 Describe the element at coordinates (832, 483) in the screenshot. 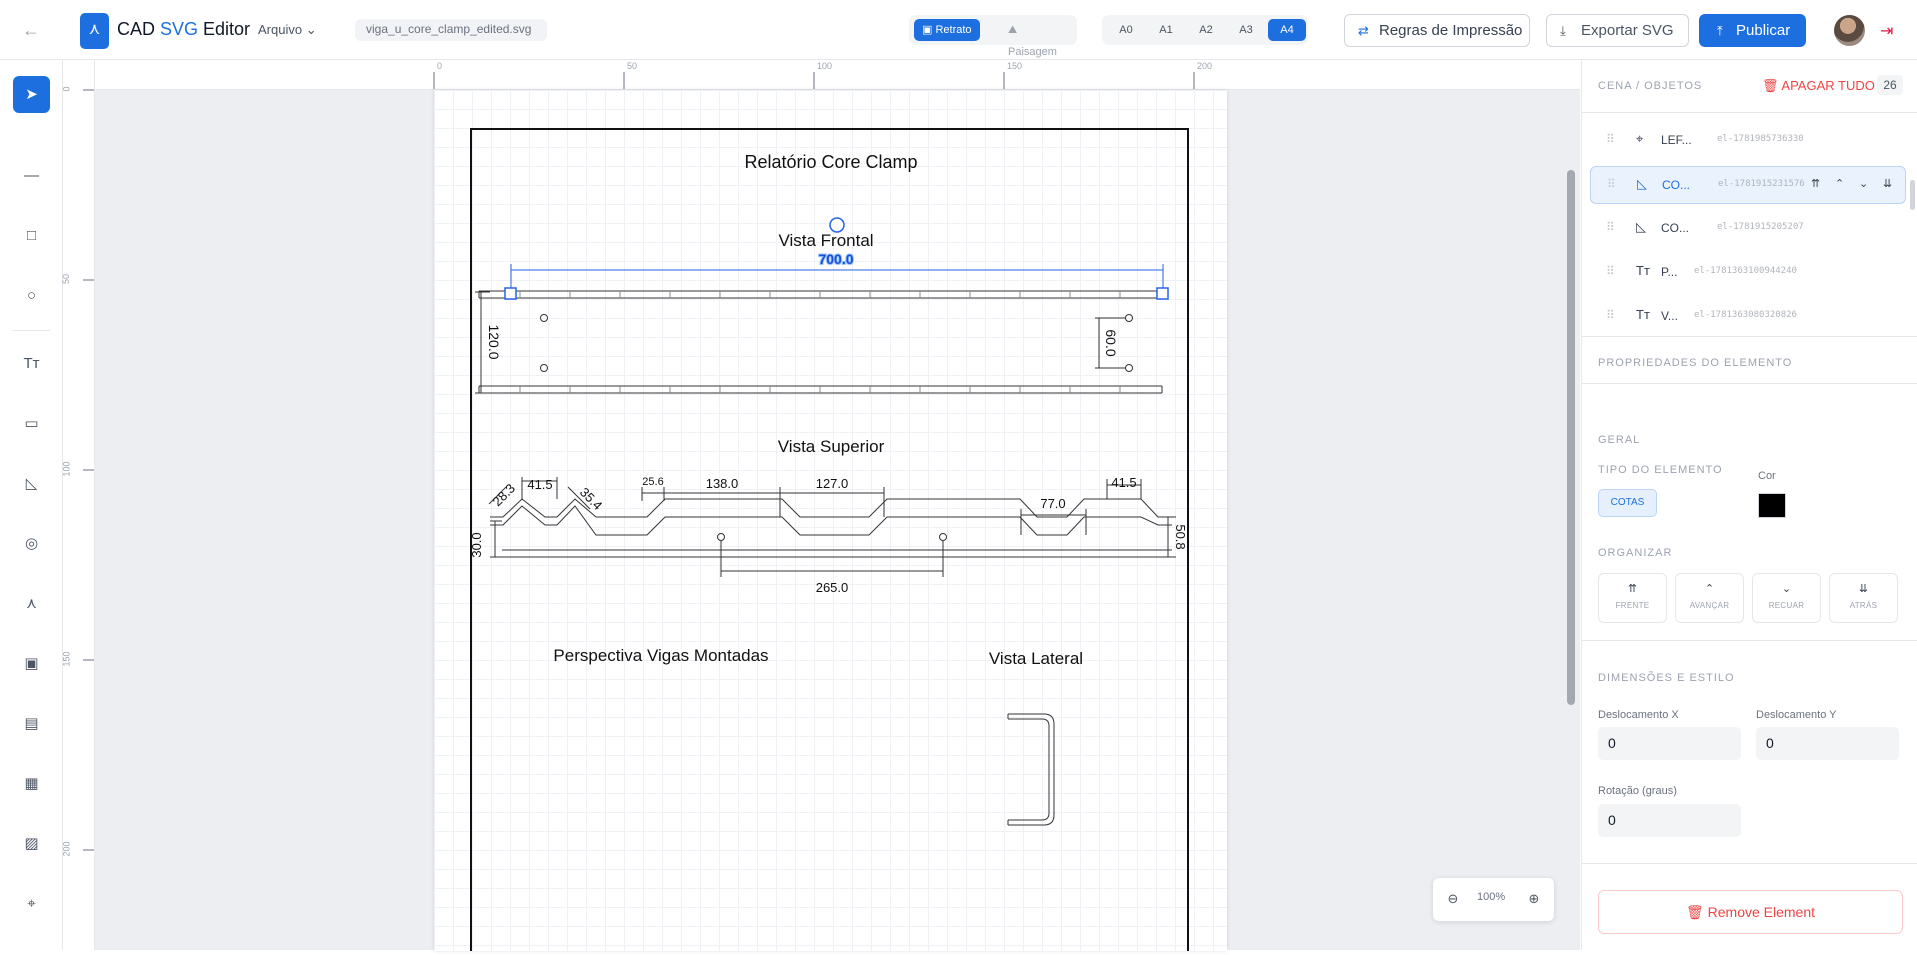

I see `dim-top-f: 127.0` at that location.